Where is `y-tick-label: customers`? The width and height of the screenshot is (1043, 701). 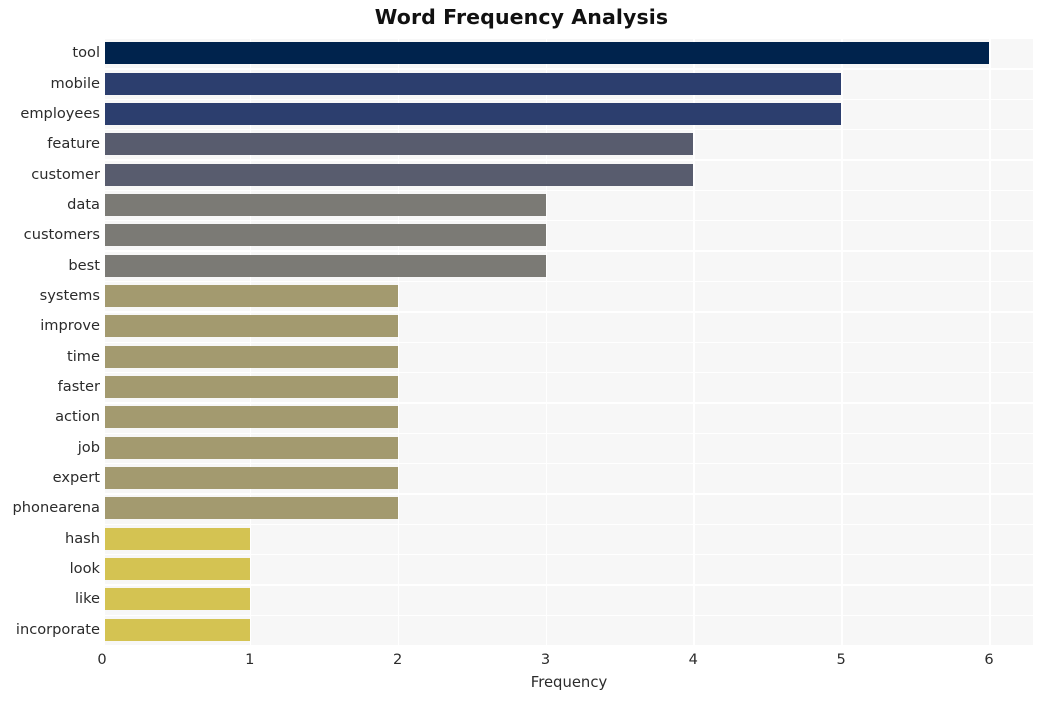
y-tick-label: customers is located at coordinates (61, 235).